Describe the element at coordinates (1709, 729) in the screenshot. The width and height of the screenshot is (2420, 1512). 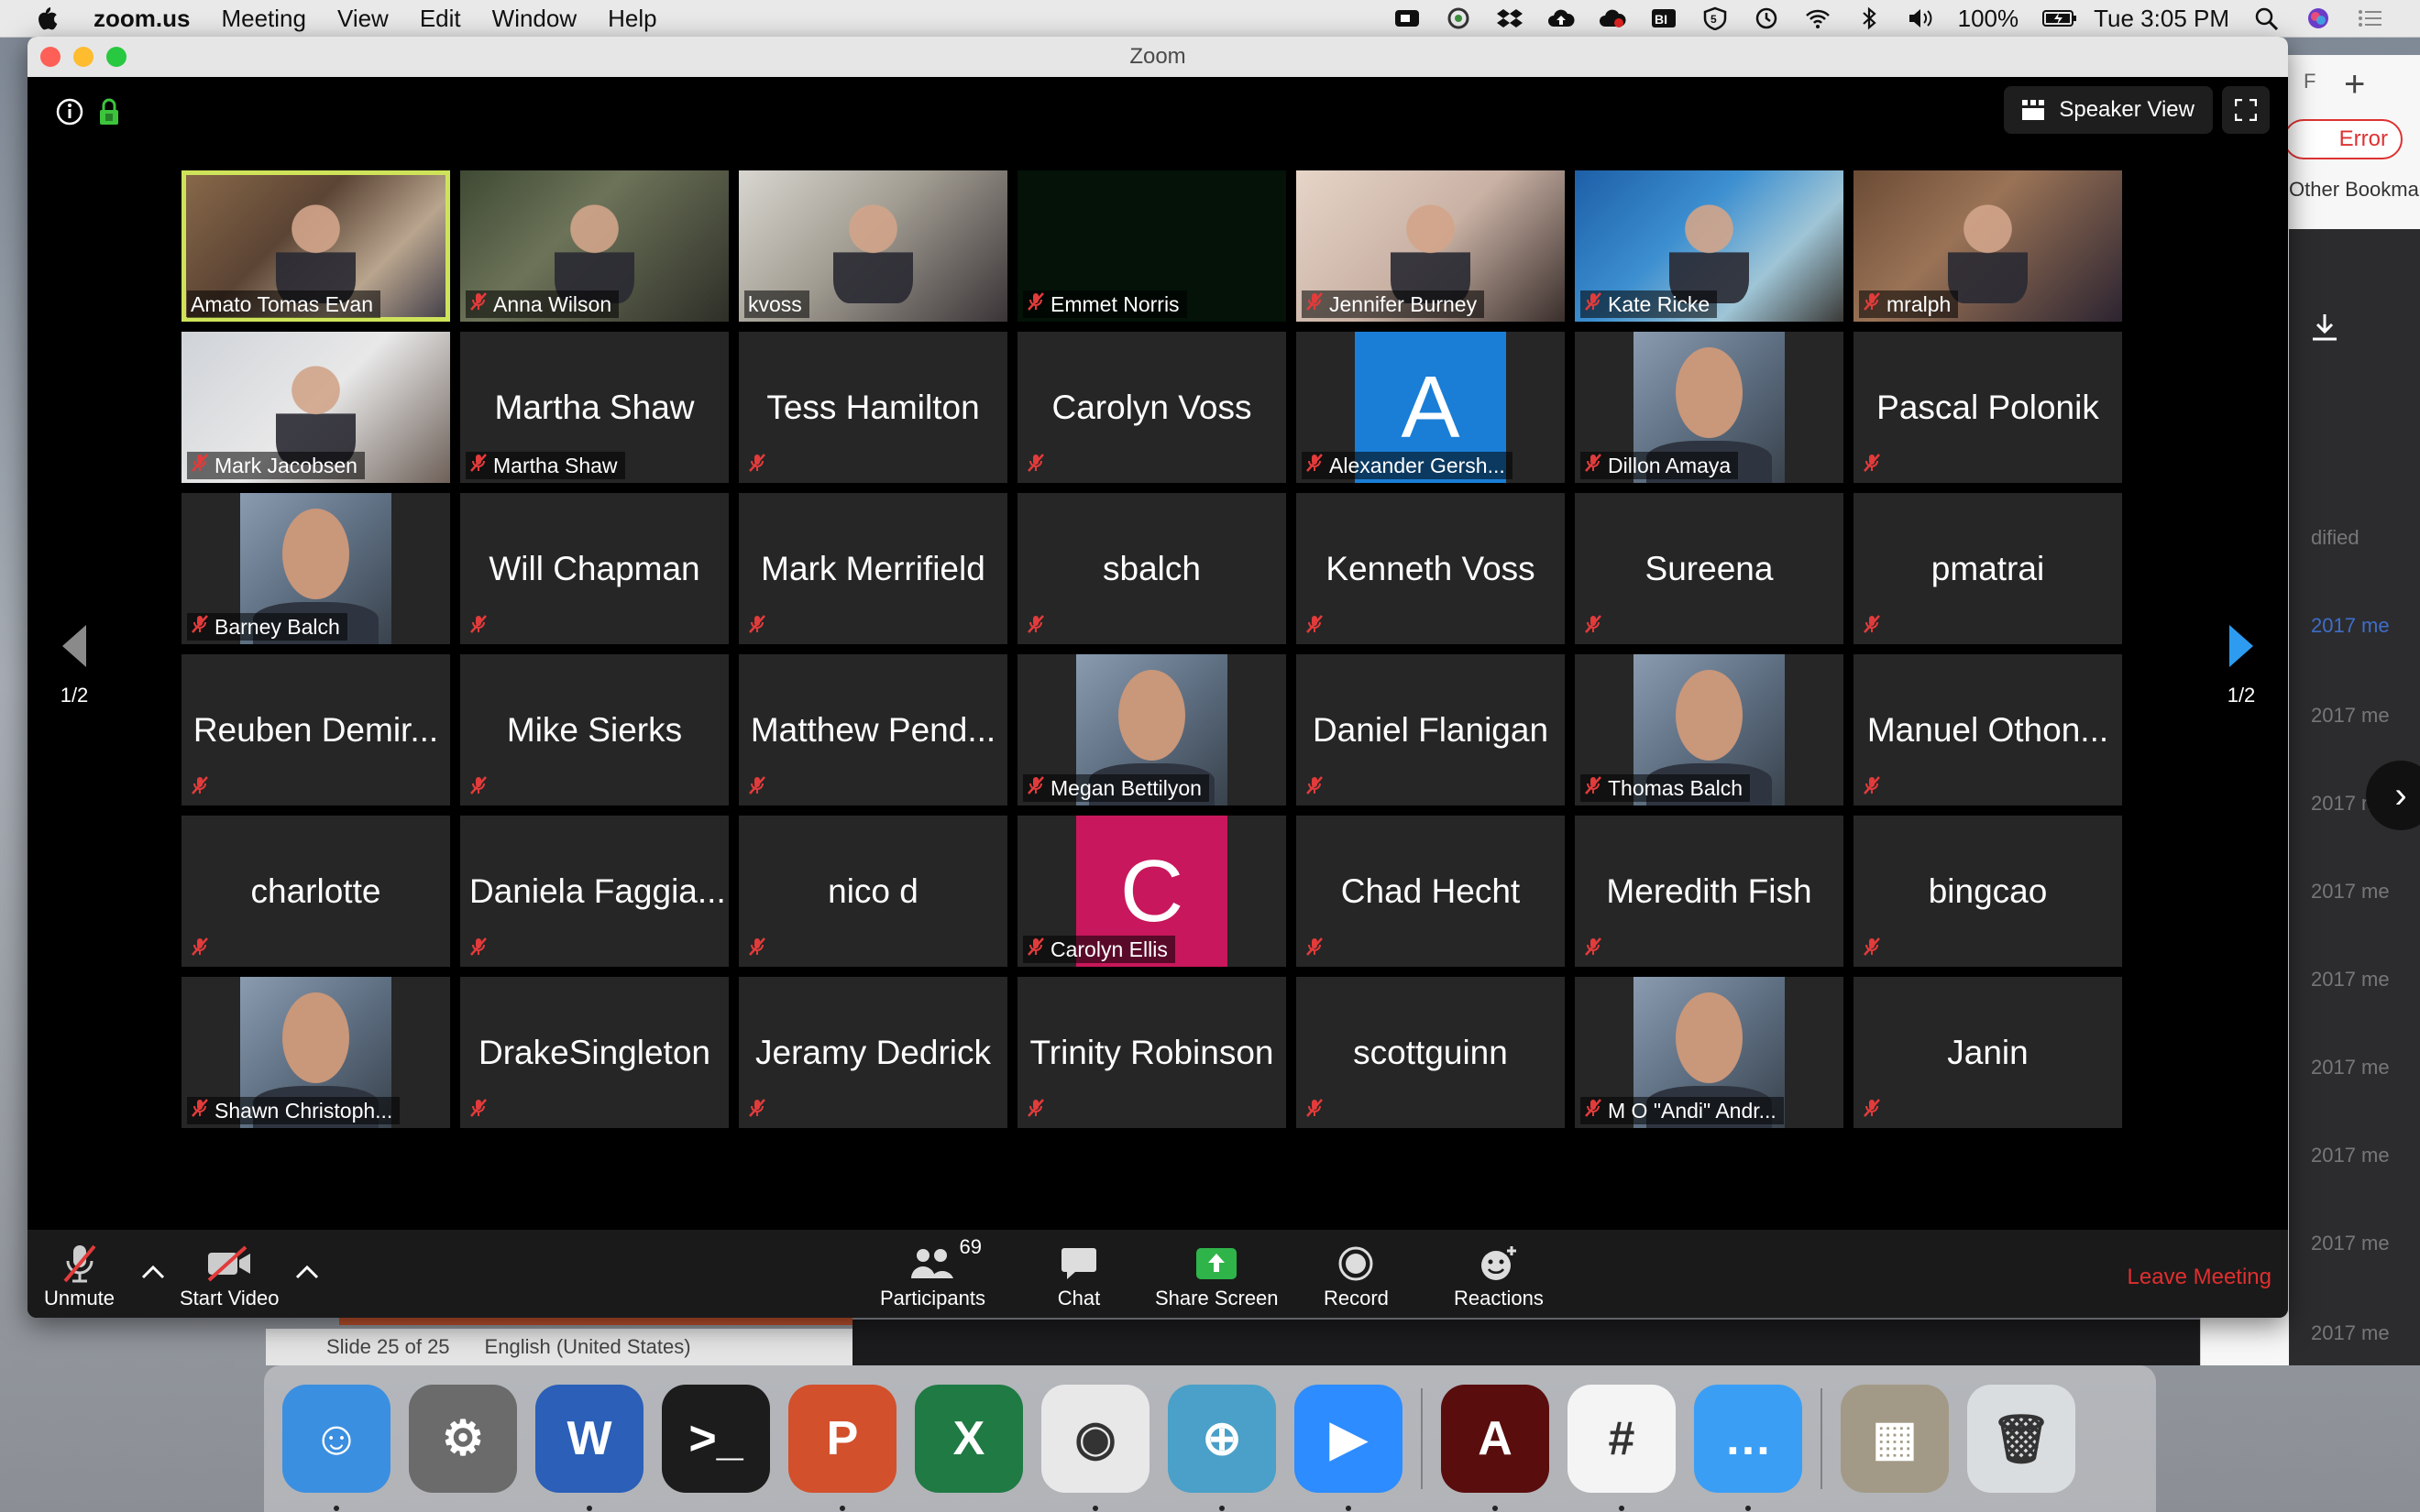
I see `participant-tile: Thomas Balch` at that location.